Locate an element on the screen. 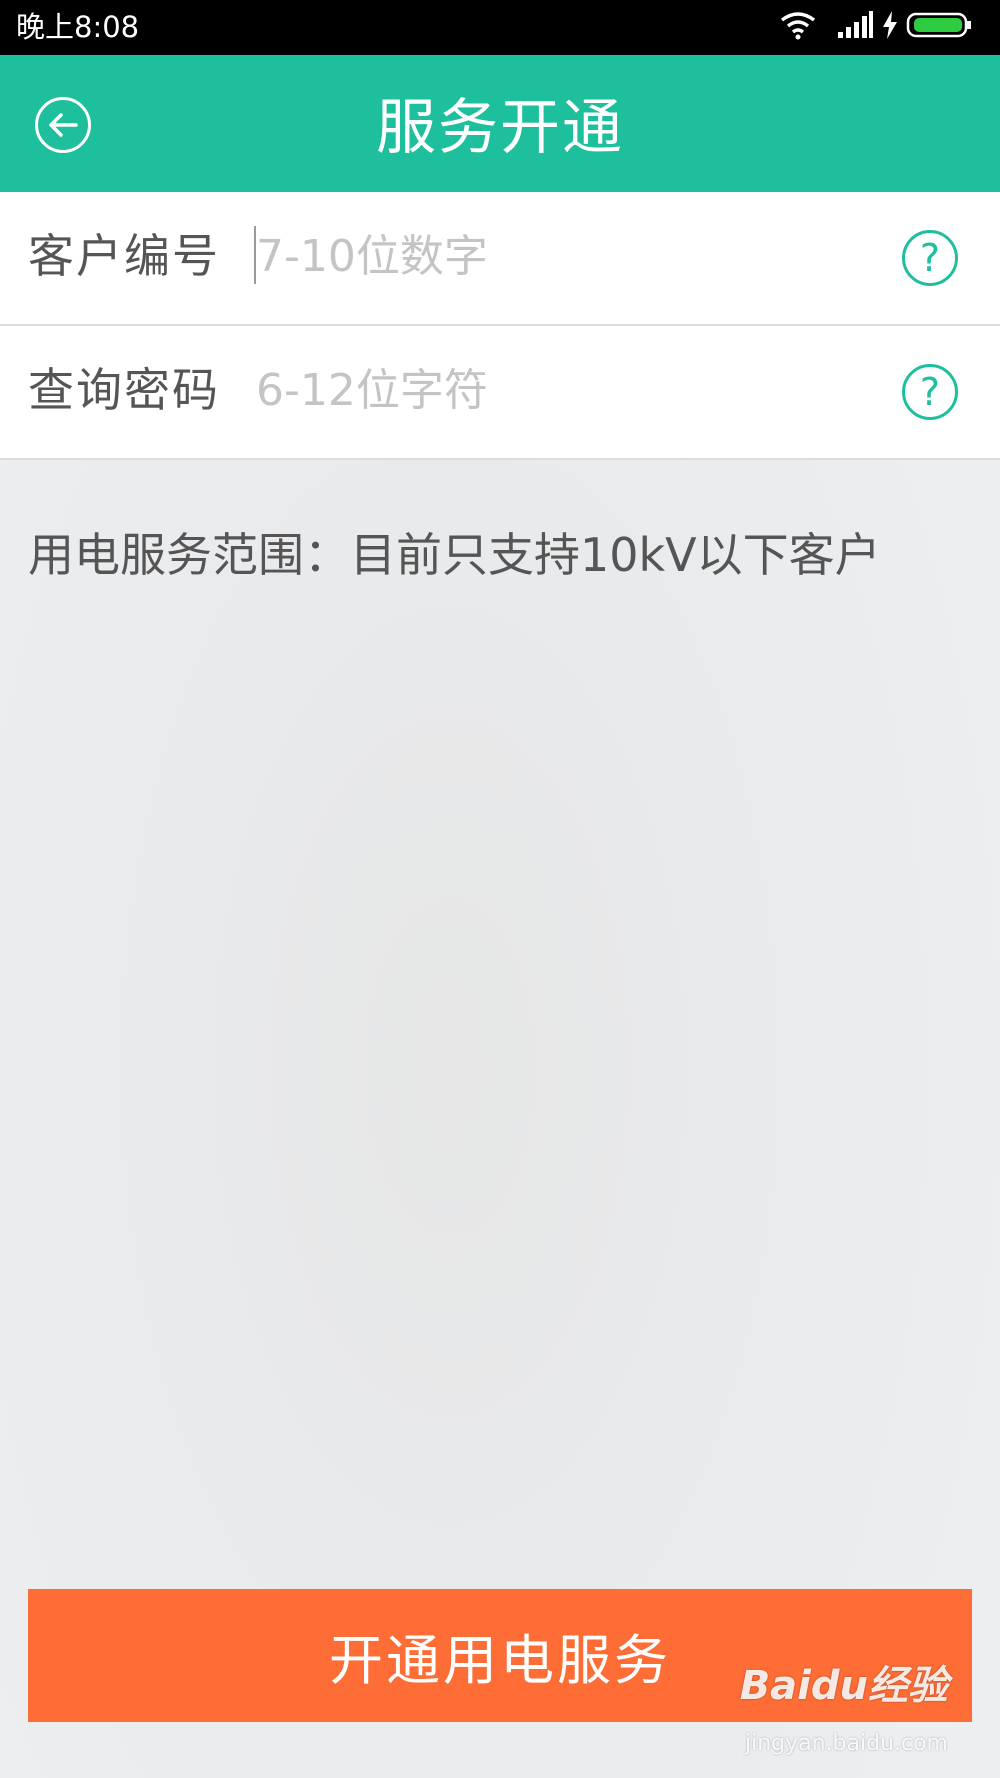  watermark-logo: Baidu经验 is located at coordinates (843, 1686).